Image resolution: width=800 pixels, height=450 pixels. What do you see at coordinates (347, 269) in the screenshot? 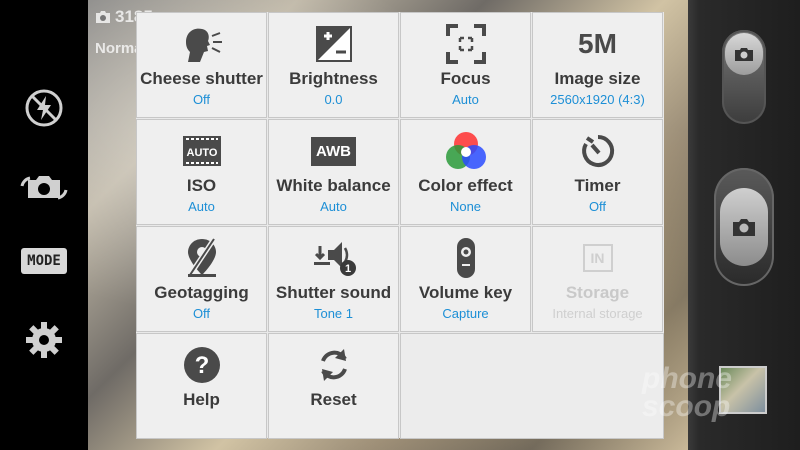
I see `svg-text: 1` at bounding box center [347, 269].